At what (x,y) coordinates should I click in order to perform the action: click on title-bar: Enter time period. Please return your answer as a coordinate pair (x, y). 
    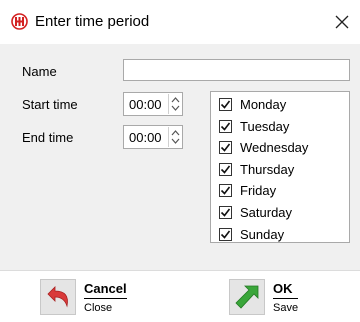
    Looking at the image, I should click on (180, 22).